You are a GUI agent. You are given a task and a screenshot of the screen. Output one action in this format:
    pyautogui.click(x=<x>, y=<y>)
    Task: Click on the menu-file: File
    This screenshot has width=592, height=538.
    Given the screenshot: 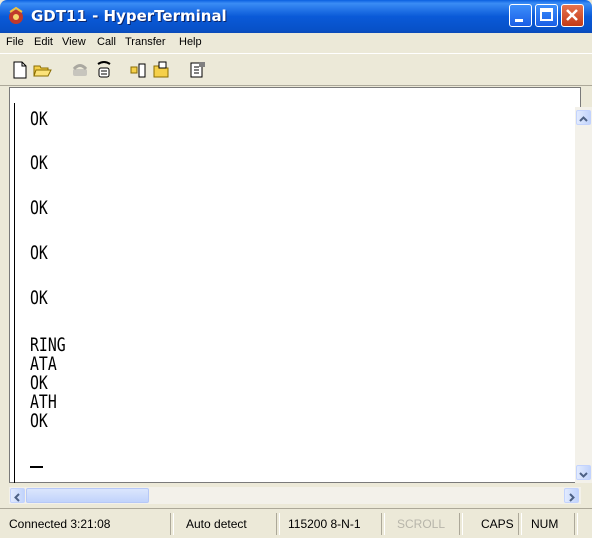 What is the action you would take?
    pyautogui.click(x=15, y=42)
    